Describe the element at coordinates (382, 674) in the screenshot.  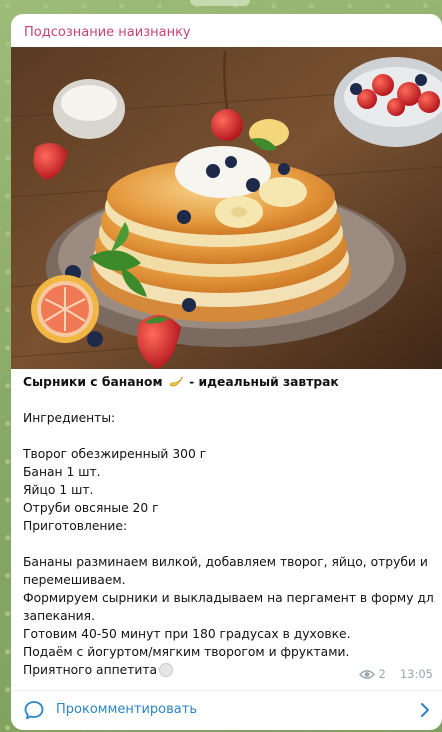
I see `views-count: 2` at that location.